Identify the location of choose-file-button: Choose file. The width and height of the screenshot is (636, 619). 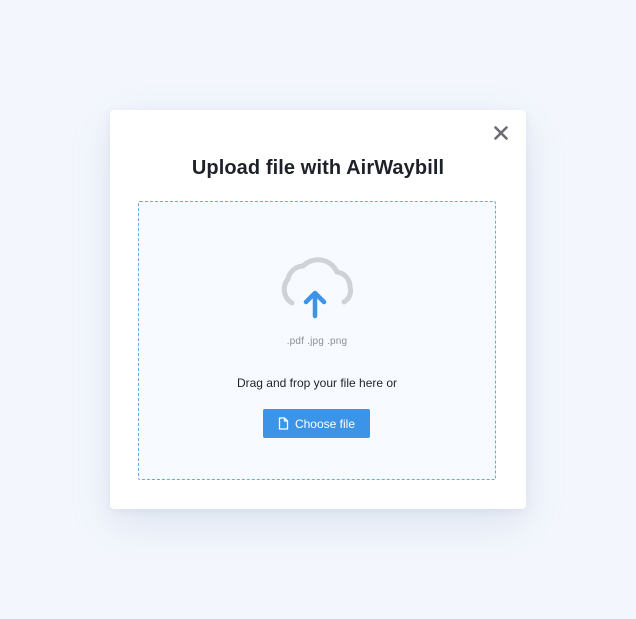
(316, 423).